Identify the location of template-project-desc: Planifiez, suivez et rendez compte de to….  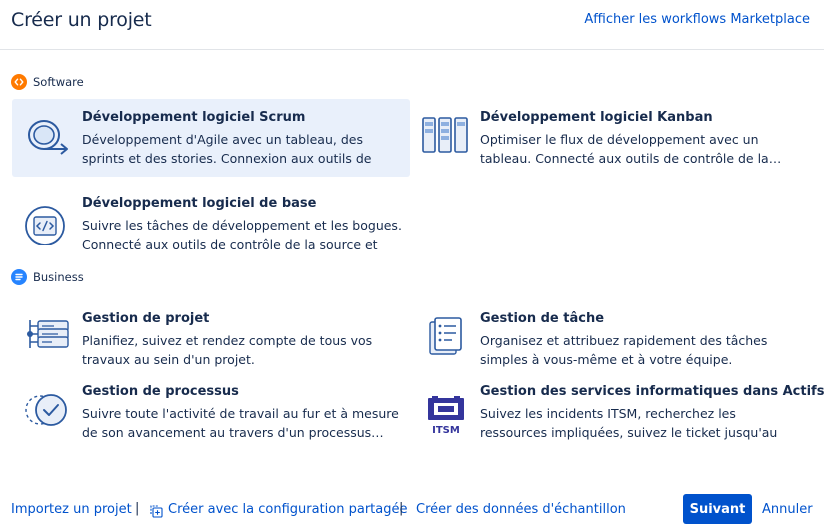
(227, 350).